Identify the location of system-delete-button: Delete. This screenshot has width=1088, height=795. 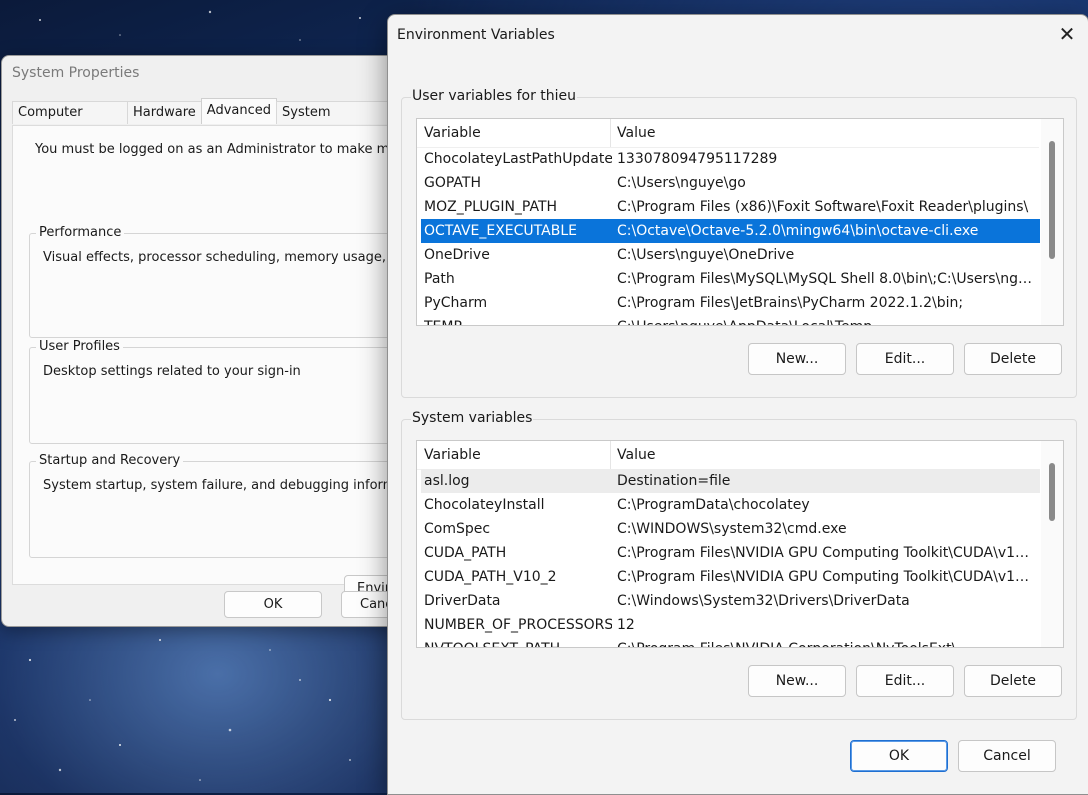
(1013, 681).